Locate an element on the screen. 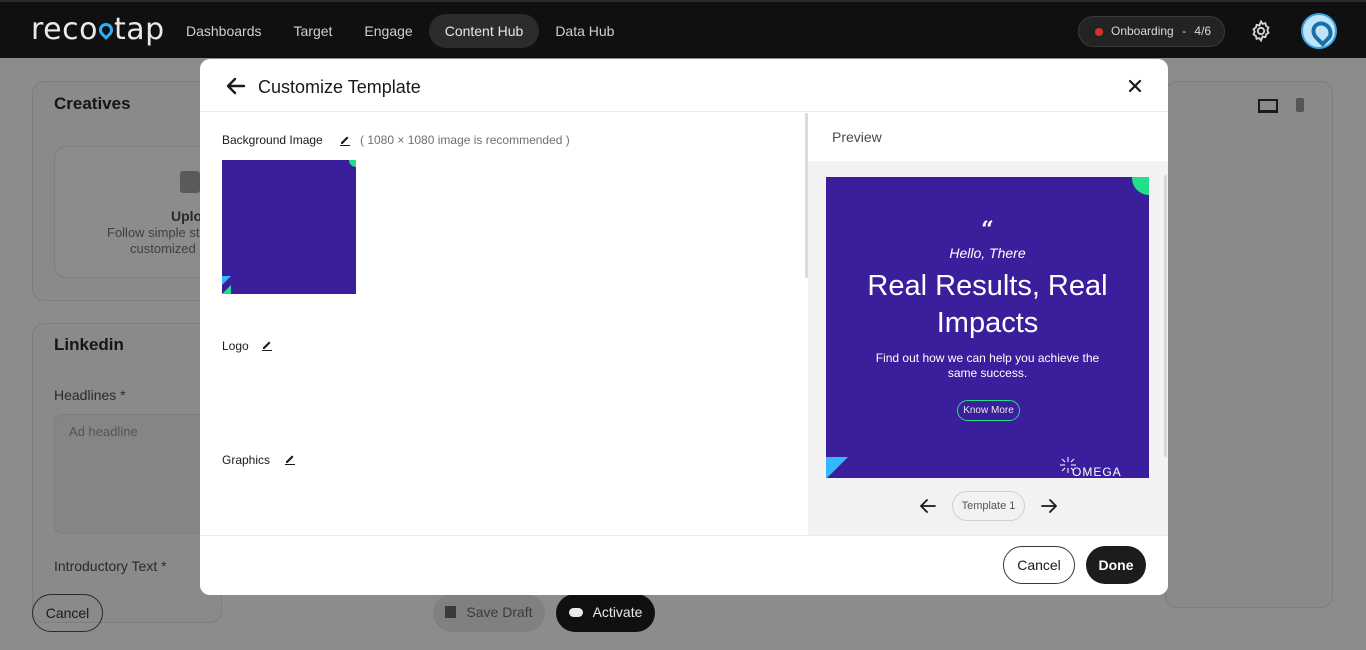 The width and height of the screenshot is (1366, 650). creative-brand-name: OMEGA is located at coordinates (1097, 471).